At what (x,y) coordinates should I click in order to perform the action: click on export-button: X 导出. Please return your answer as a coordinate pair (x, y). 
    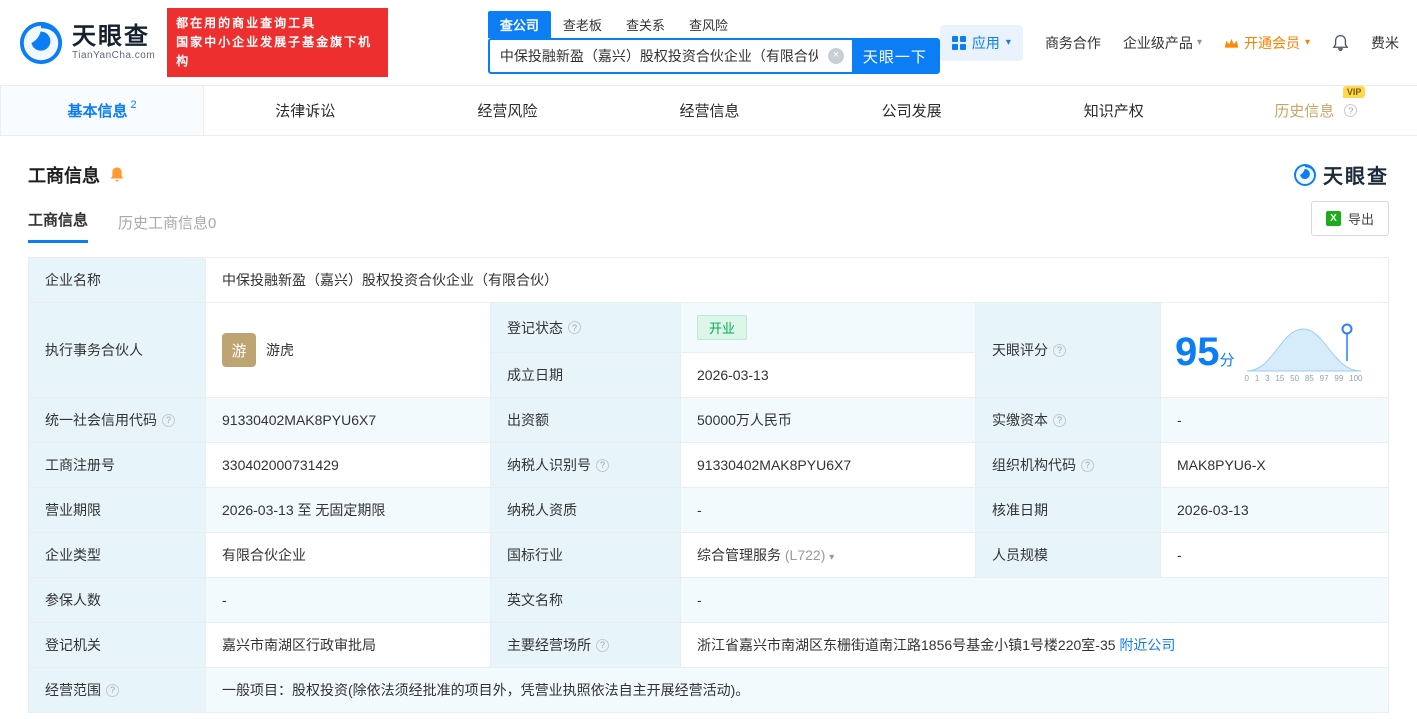
    Looking at the image, I should click on (1349, 218).